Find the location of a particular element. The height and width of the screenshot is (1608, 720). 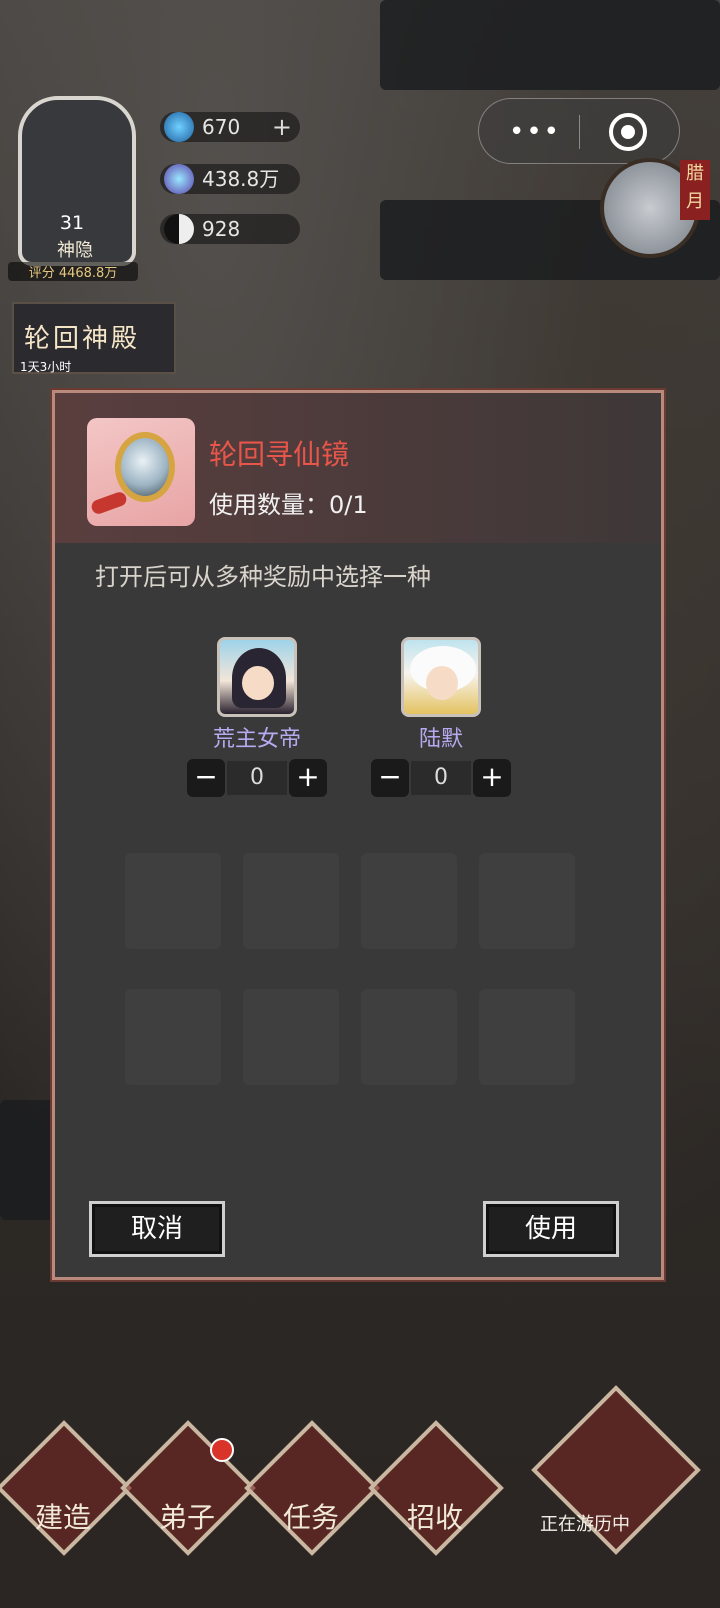

reincarnation-hall-button: 轮回神殿 1天3小时 is located at coordinates (94, 338).